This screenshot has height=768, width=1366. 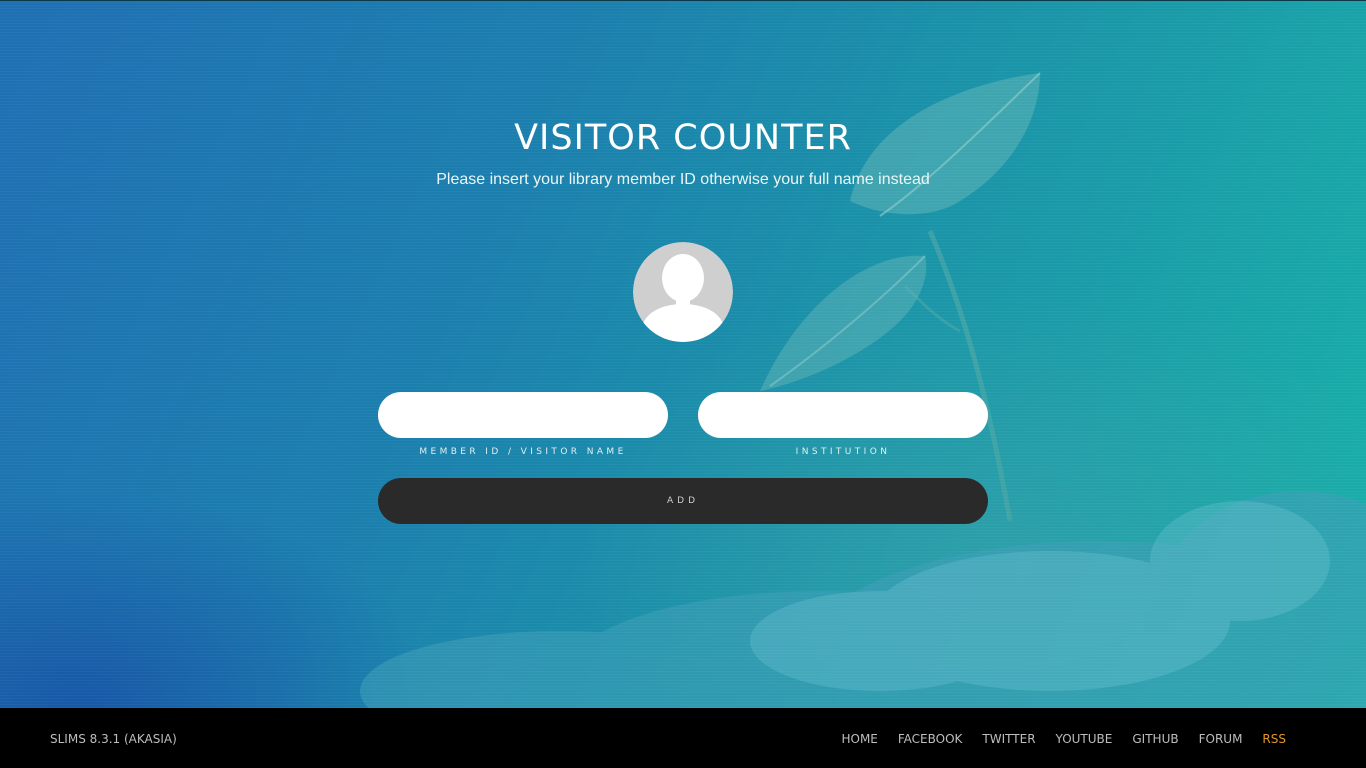 I want to click on nav-link-twitter: TWITTER, so click(x=1008, y=739).